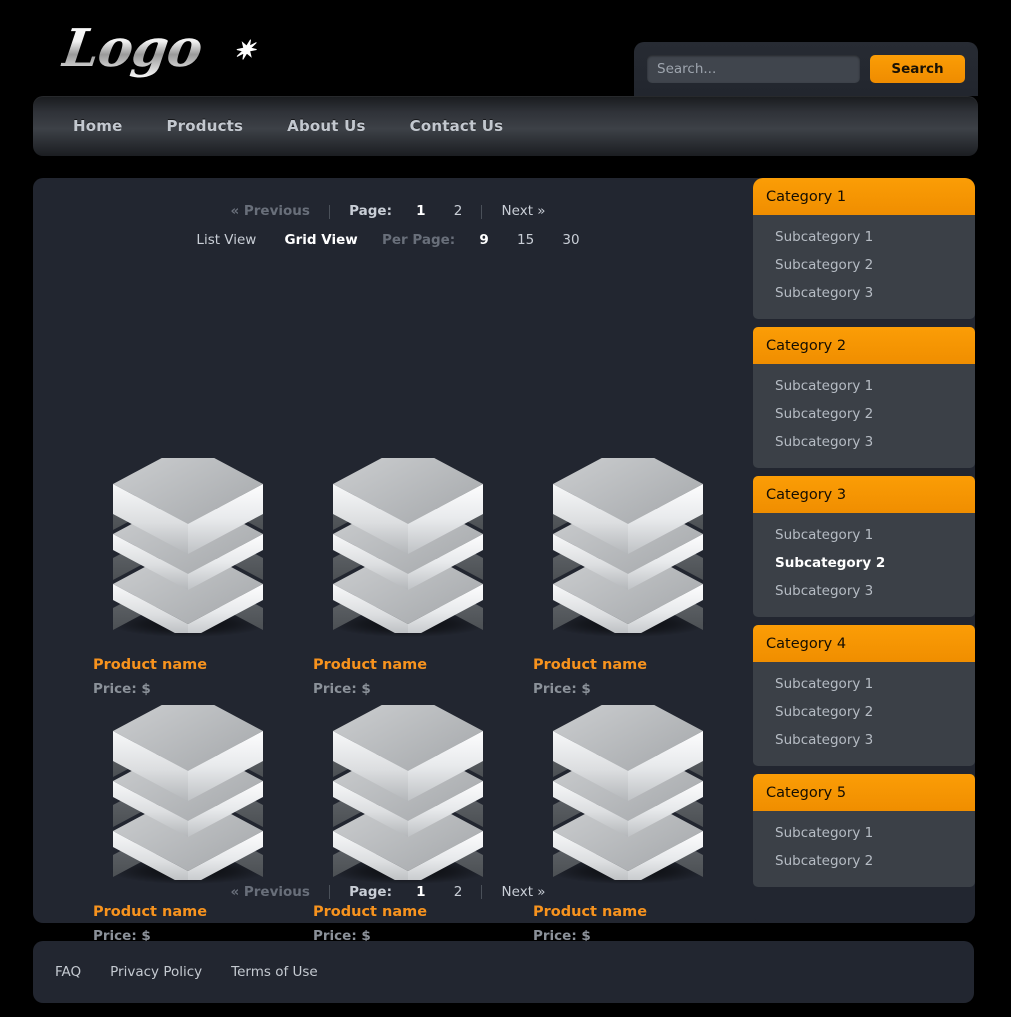 The width and height of the screenshot is (1011, 1017). What do you see at coordinates (420, 211) in the screenshot?
I see `page-number-1-top: 1` at bounding box center [420, 211].